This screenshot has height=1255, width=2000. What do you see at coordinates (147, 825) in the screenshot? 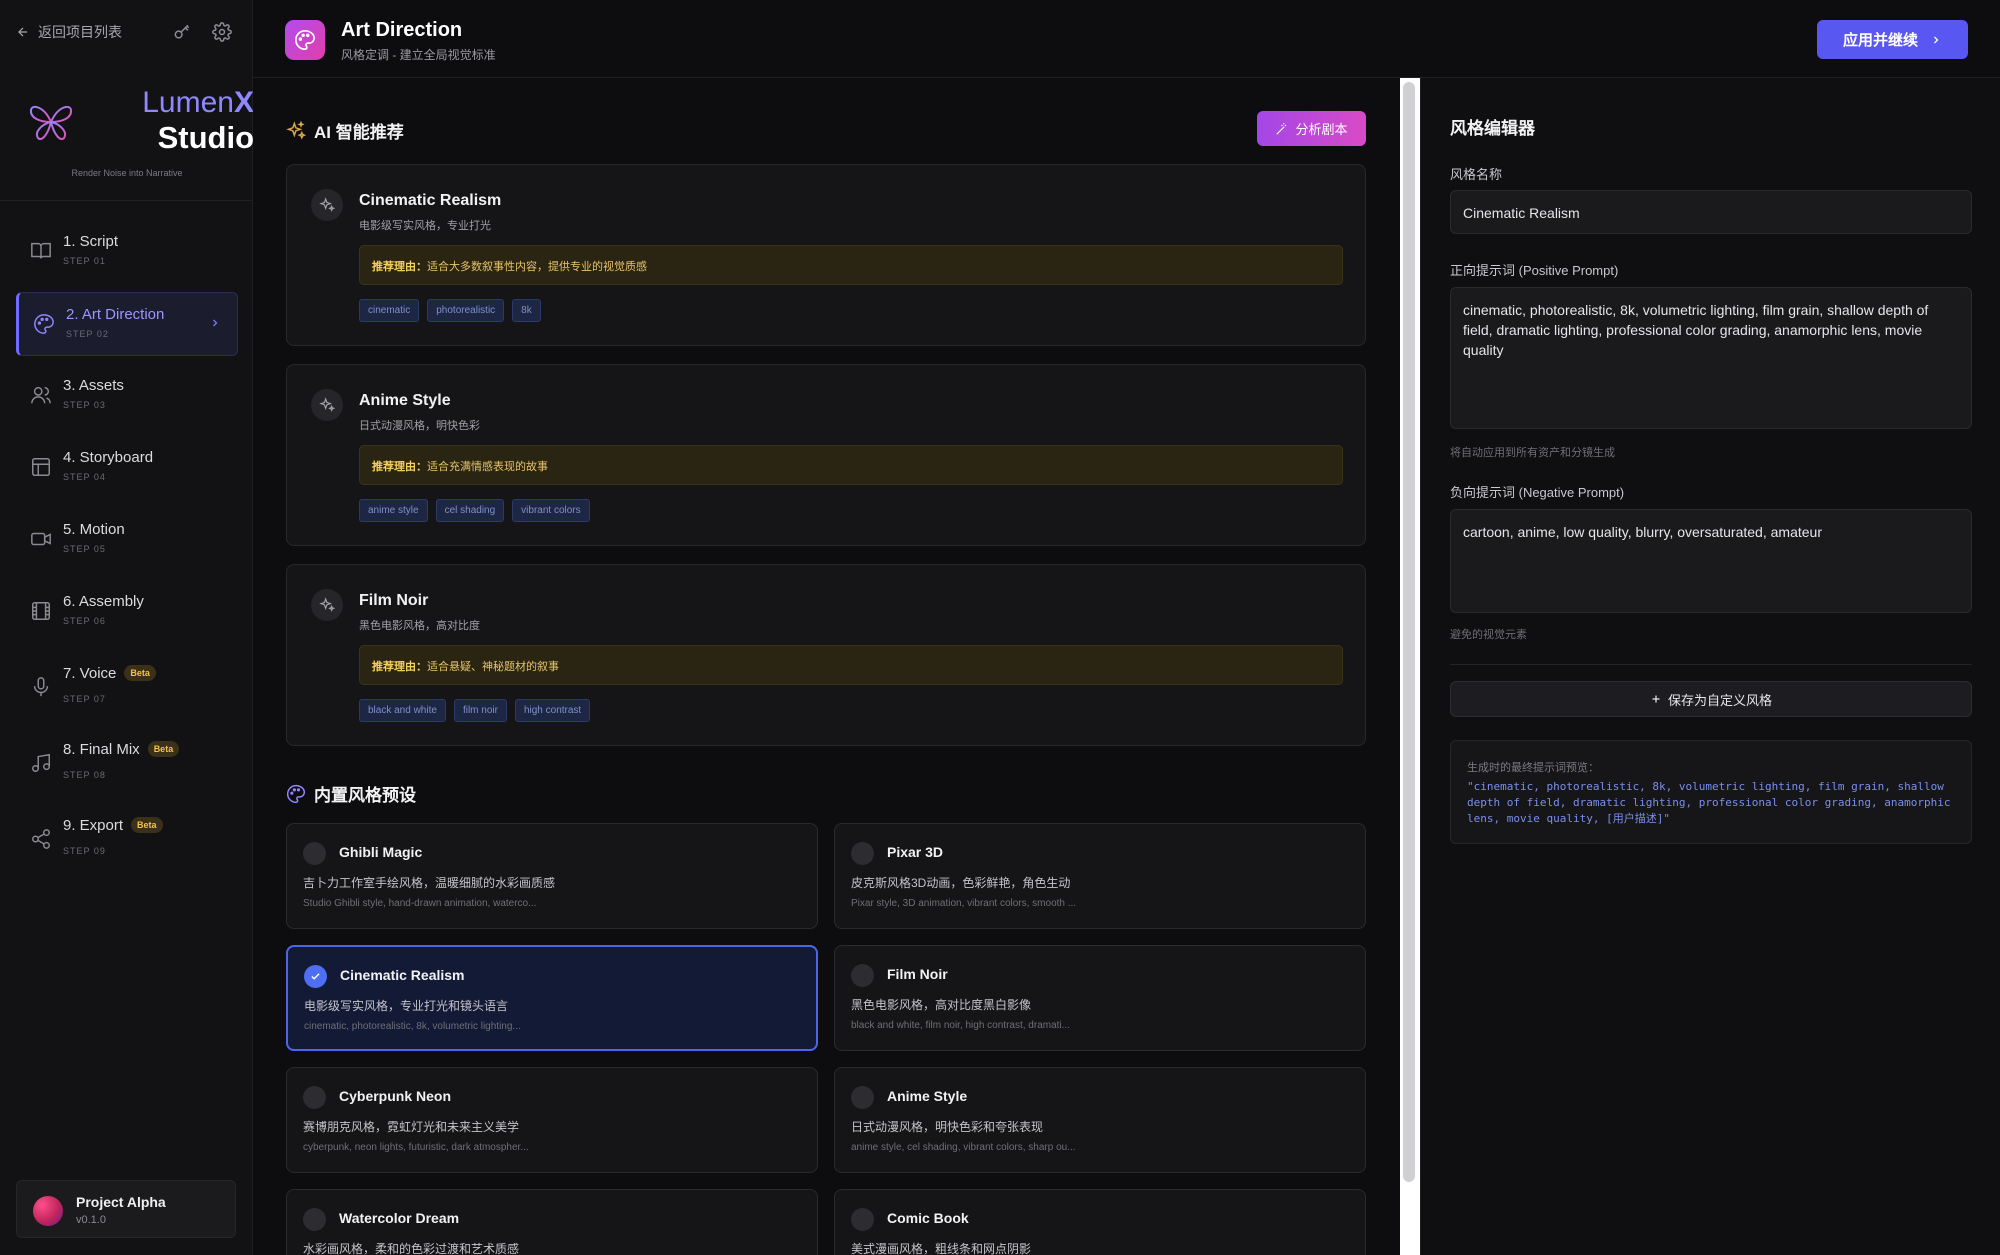
I see `beta-badge: Beta` at bounding box center [147, 825].